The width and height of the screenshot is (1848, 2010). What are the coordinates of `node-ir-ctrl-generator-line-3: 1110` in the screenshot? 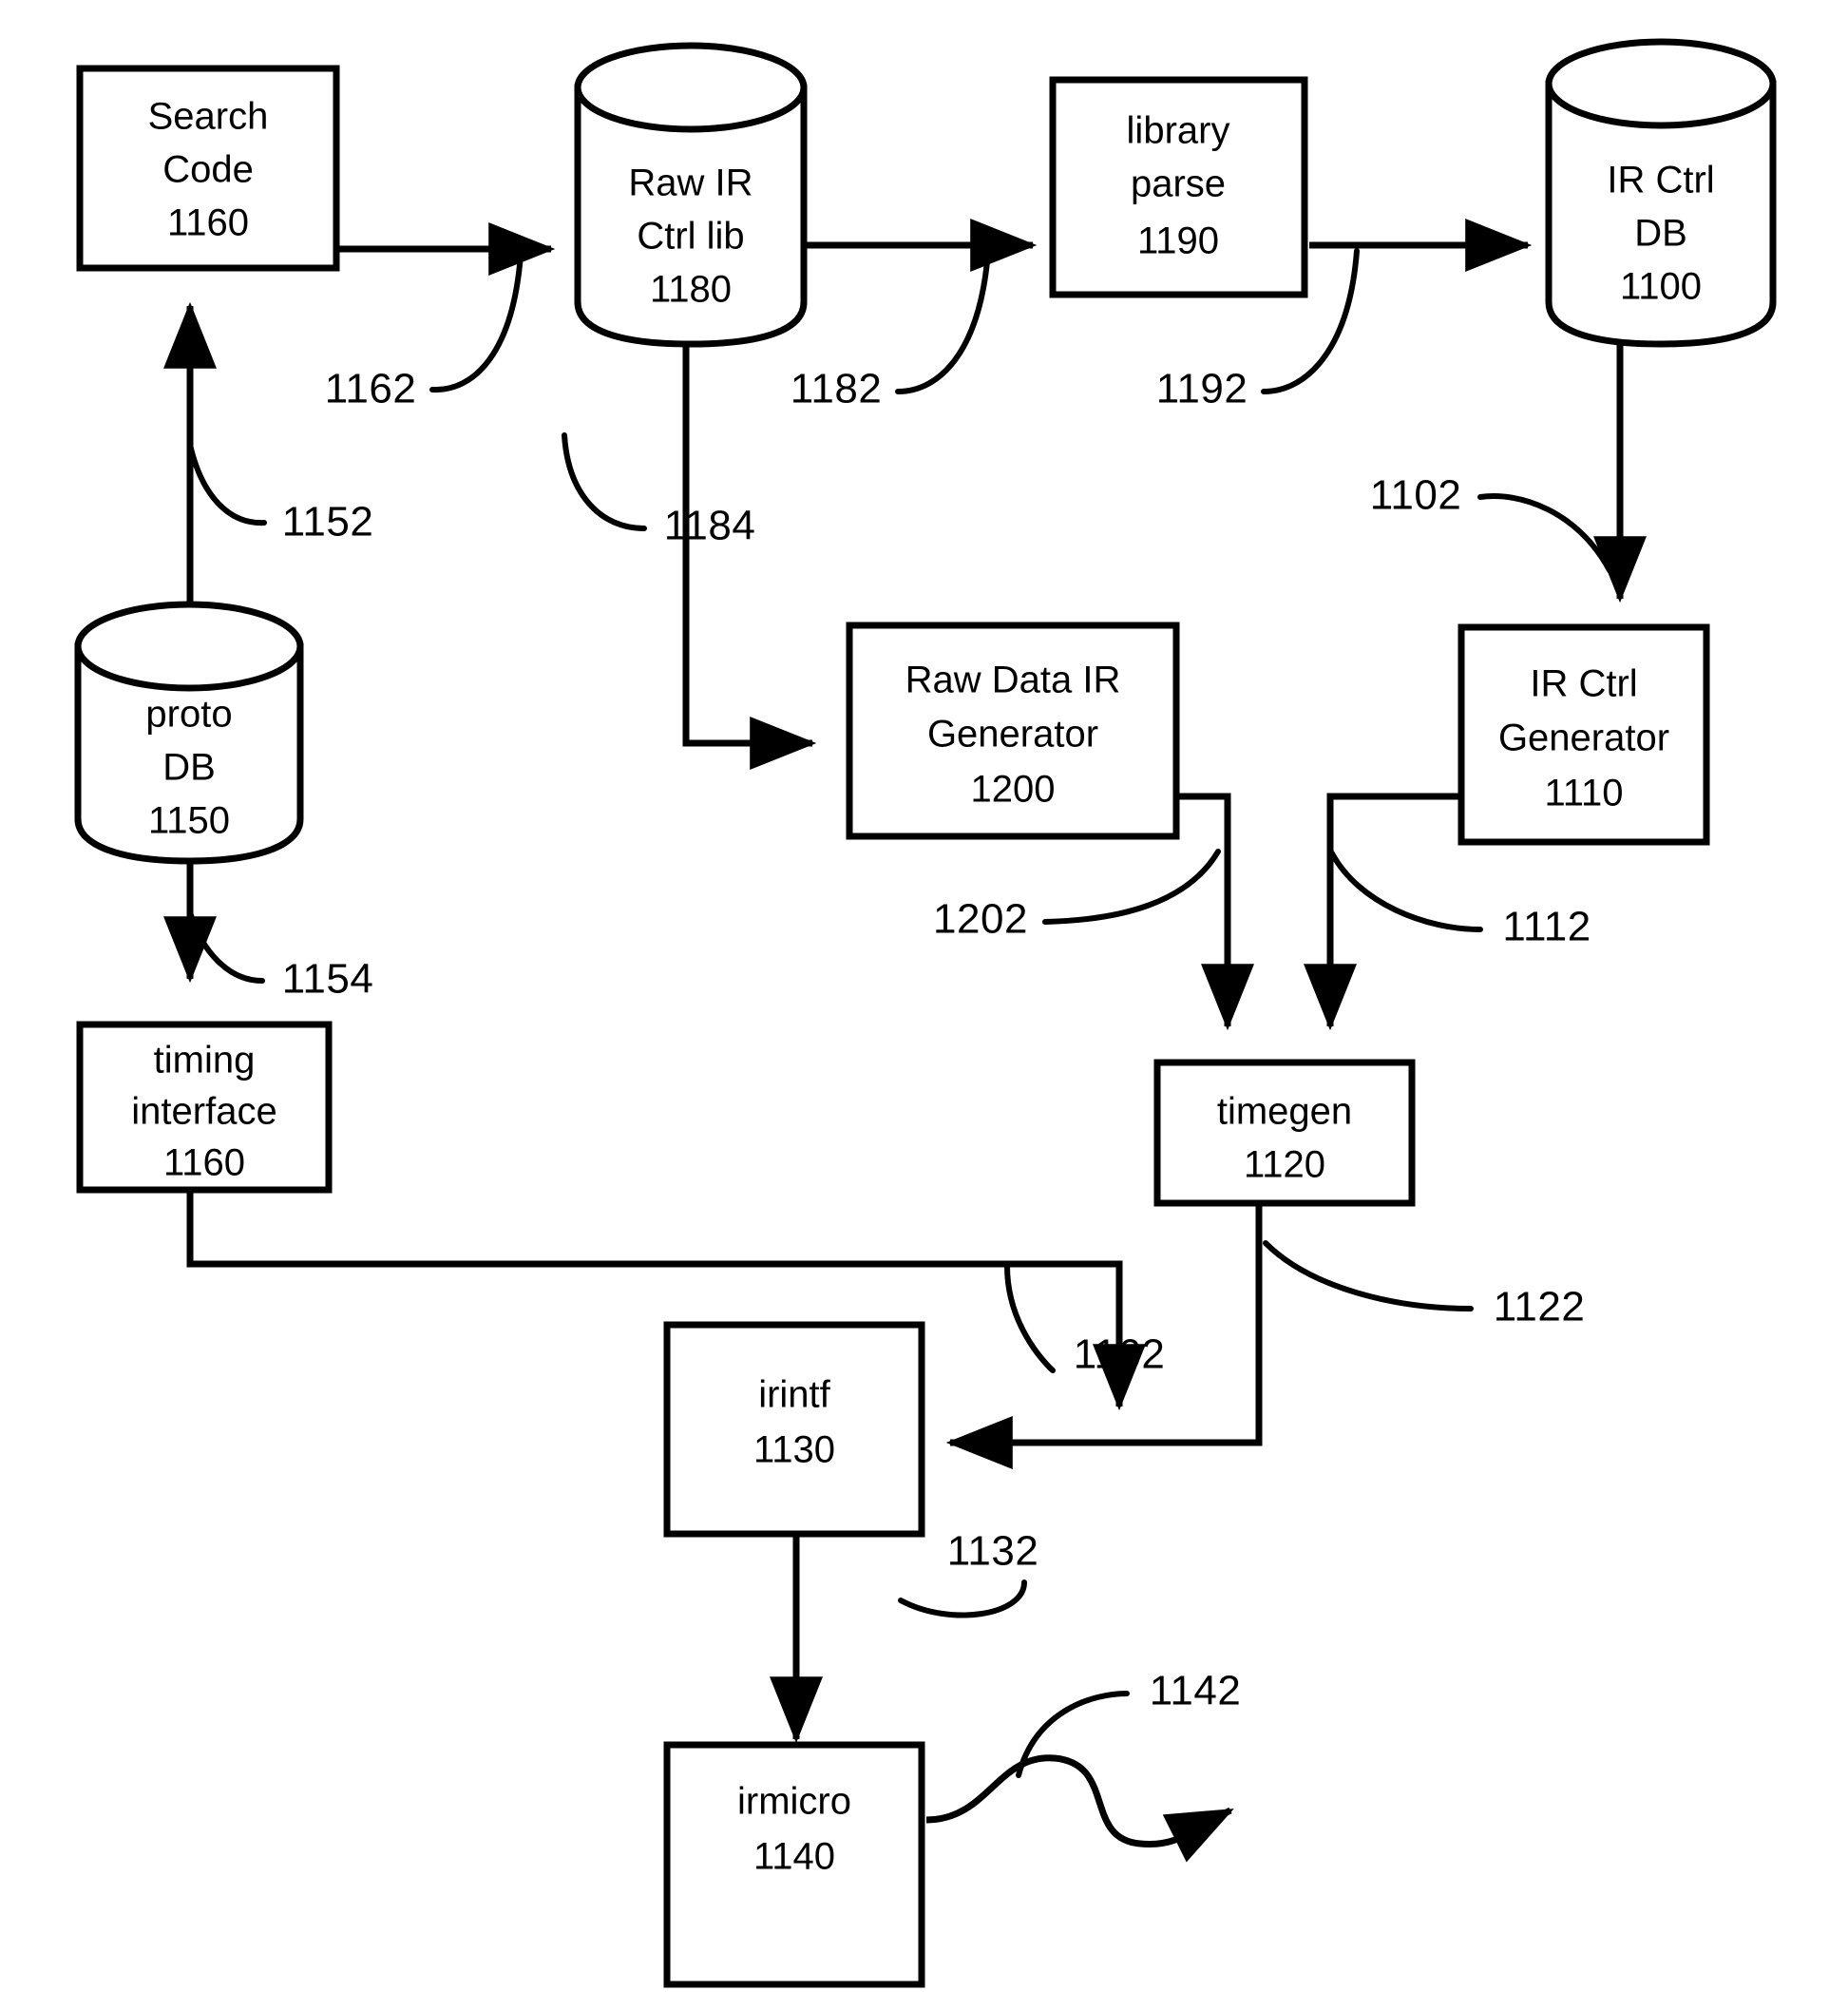 It's located at (1583, 794).